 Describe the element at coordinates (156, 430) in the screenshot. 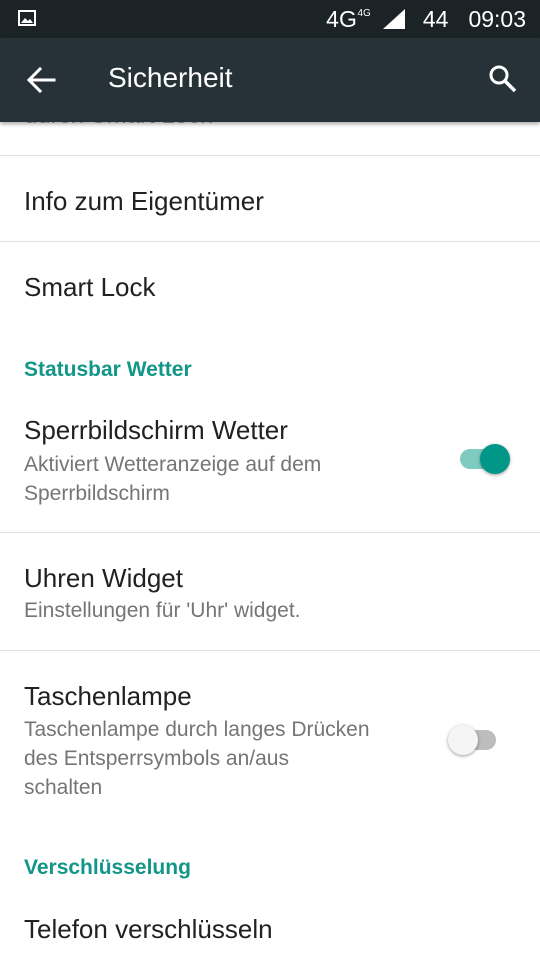

I see `lockscreen-weather-title: Sperrbildschirm Wetter` at that location.